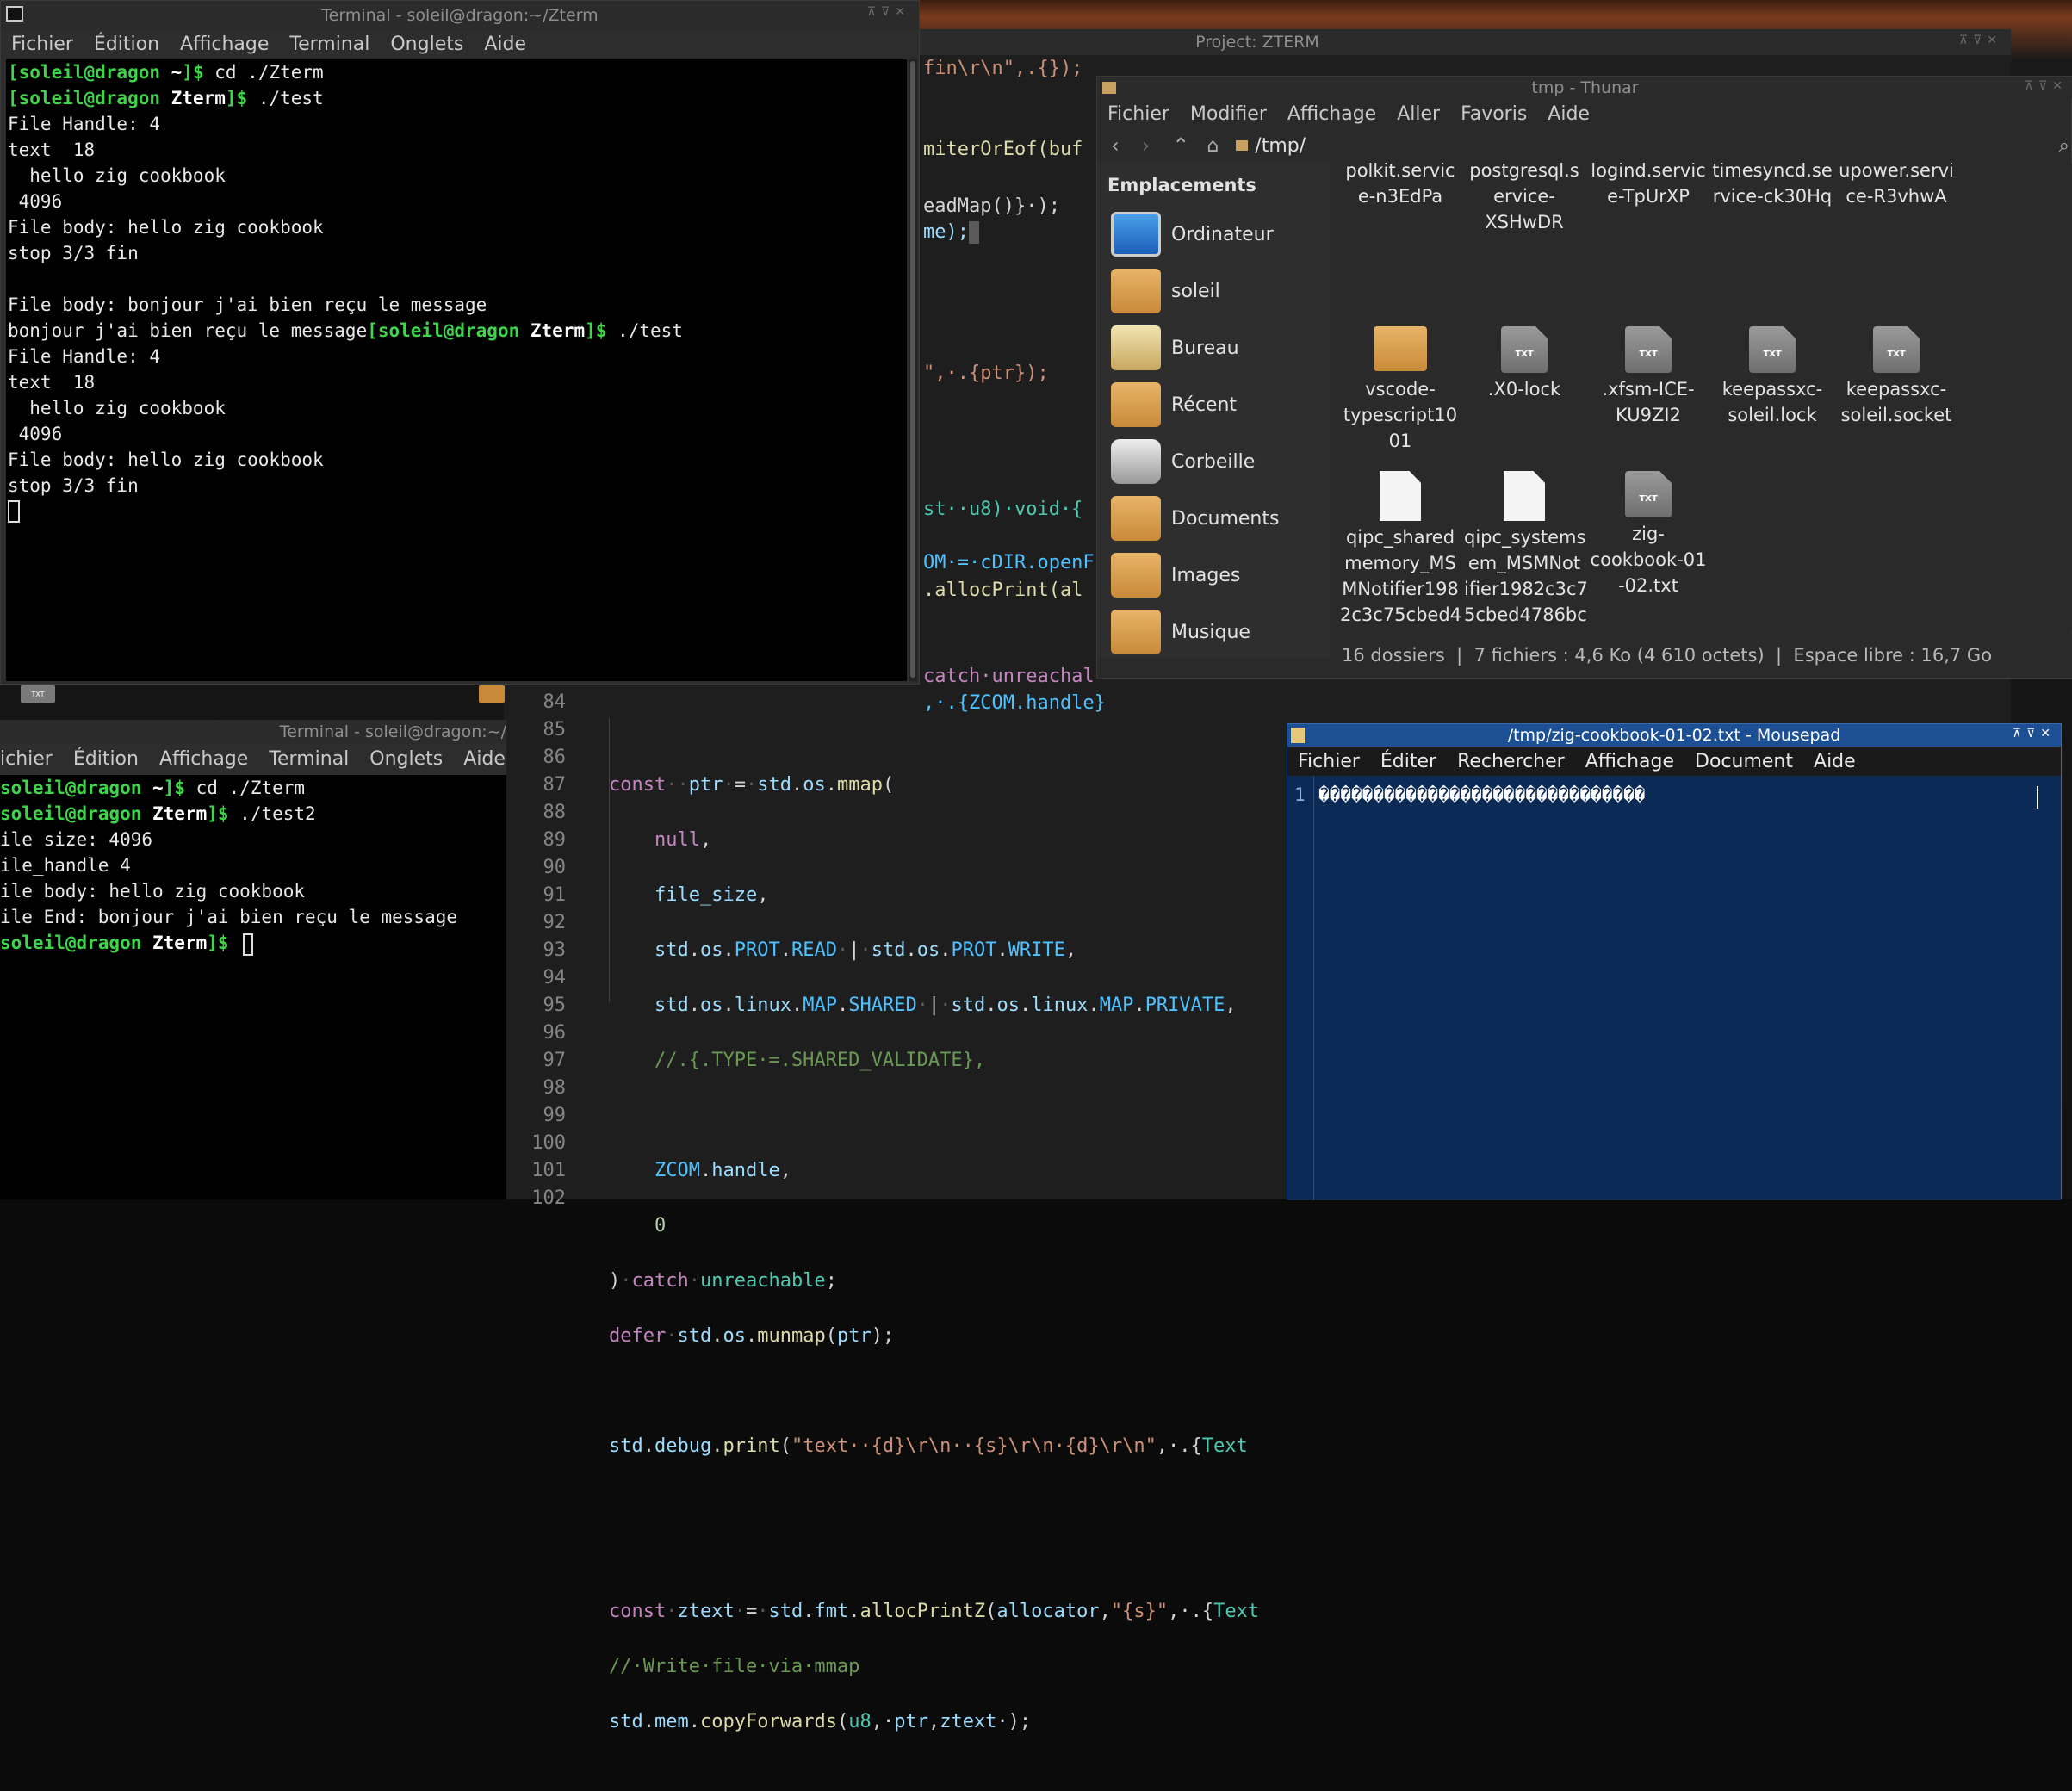 Image resolution: width=2072 pixels, height=1791 pixels. Describe the element at coordinates (1213, 405) in the screenshot. I see `sidebar-item-recent: Récent` at that location.